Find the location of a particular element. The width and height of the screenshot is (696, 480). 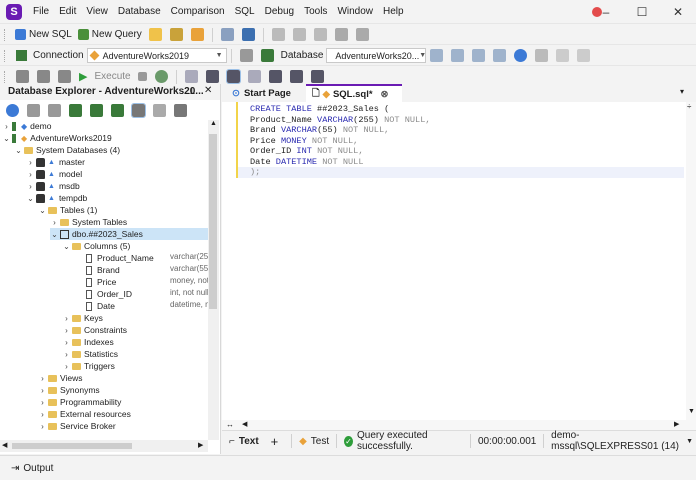

menu-database: Database is located at coordinates (139, 12).